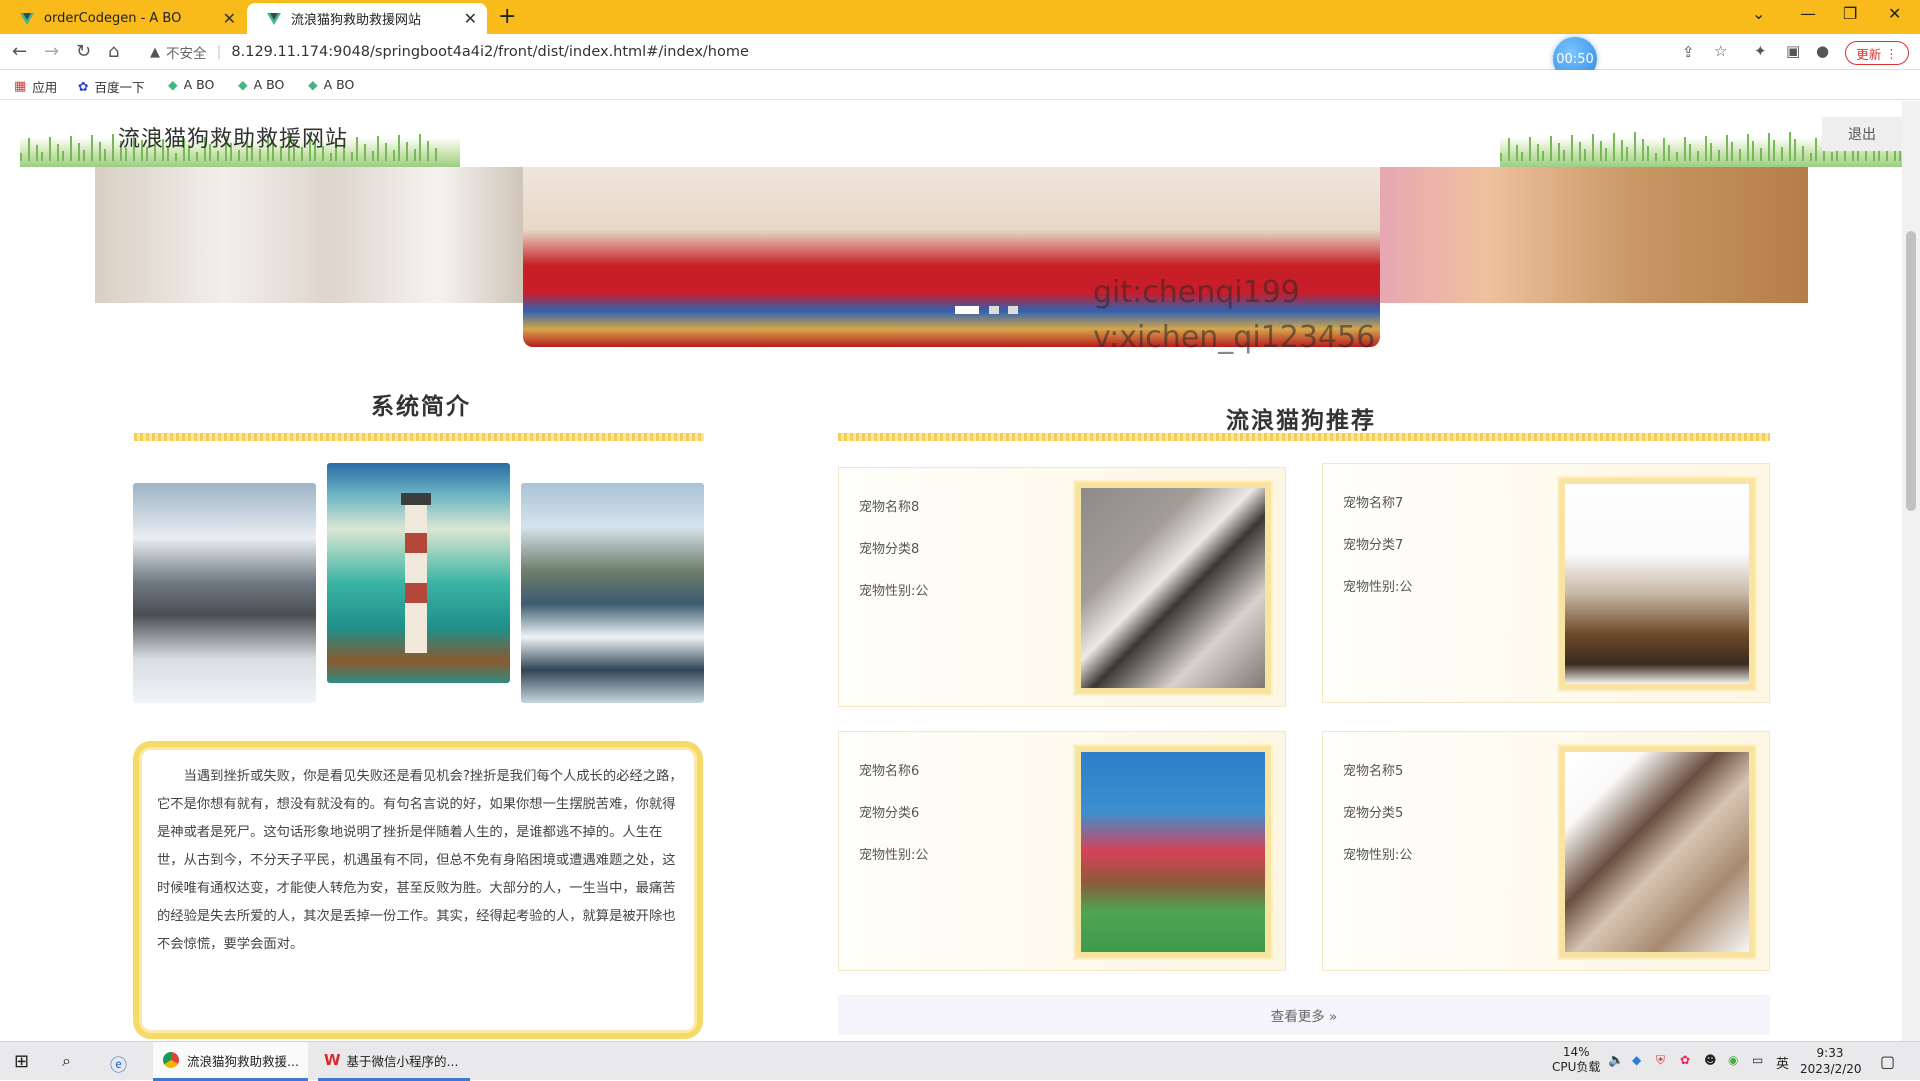  I want to click on restore-icon: ❐, so click(1850, 13).